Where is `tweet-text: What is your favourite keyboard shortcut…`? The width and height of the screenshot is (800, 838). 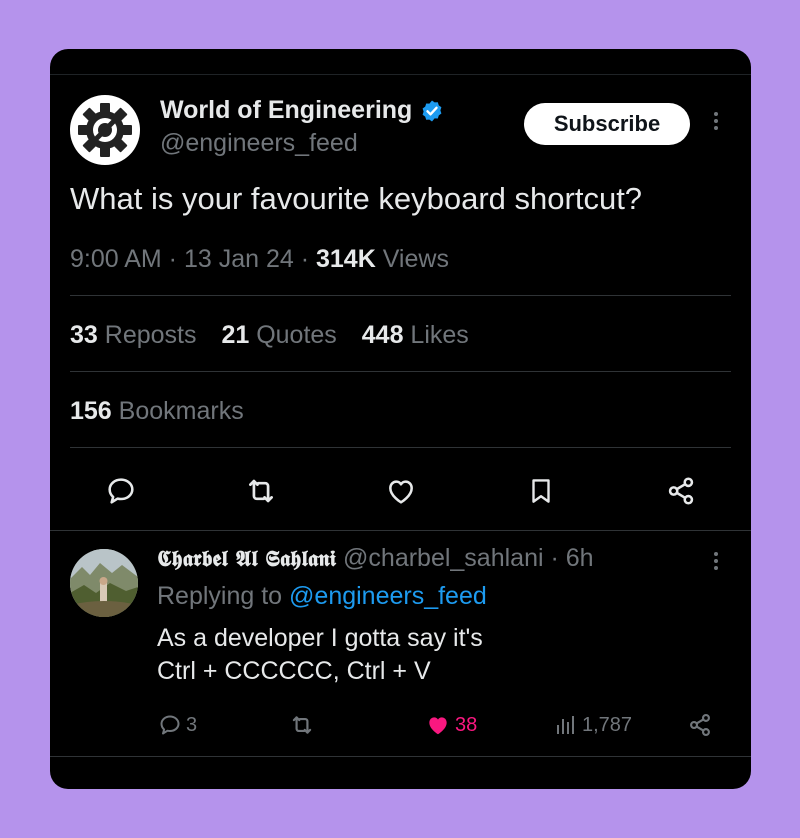 tweet-text: What is your favourite keyboard shortcut… is located at coordinates (356, 198).